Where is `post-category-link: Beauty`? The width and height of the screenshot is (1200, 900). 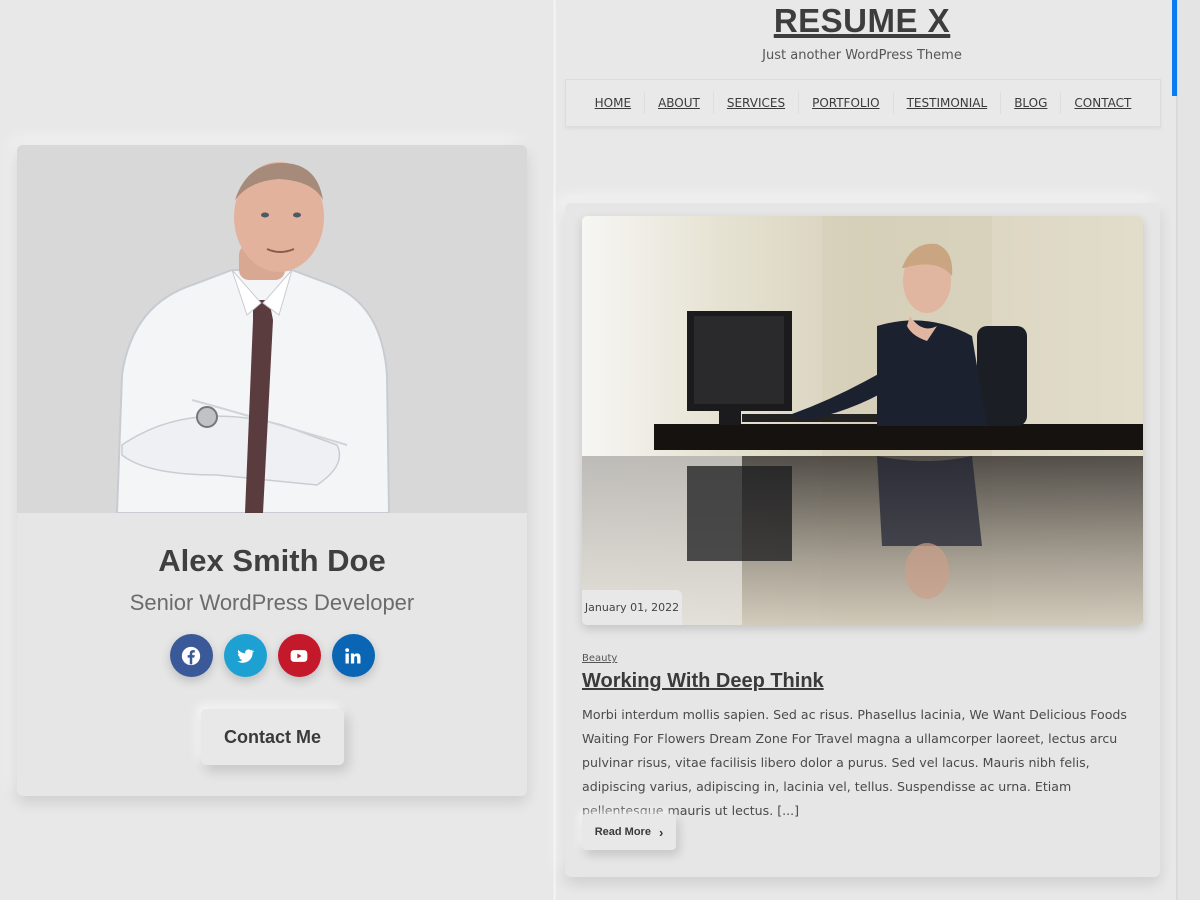 post-category-link: Beauty is located at coordinates (599, 658).